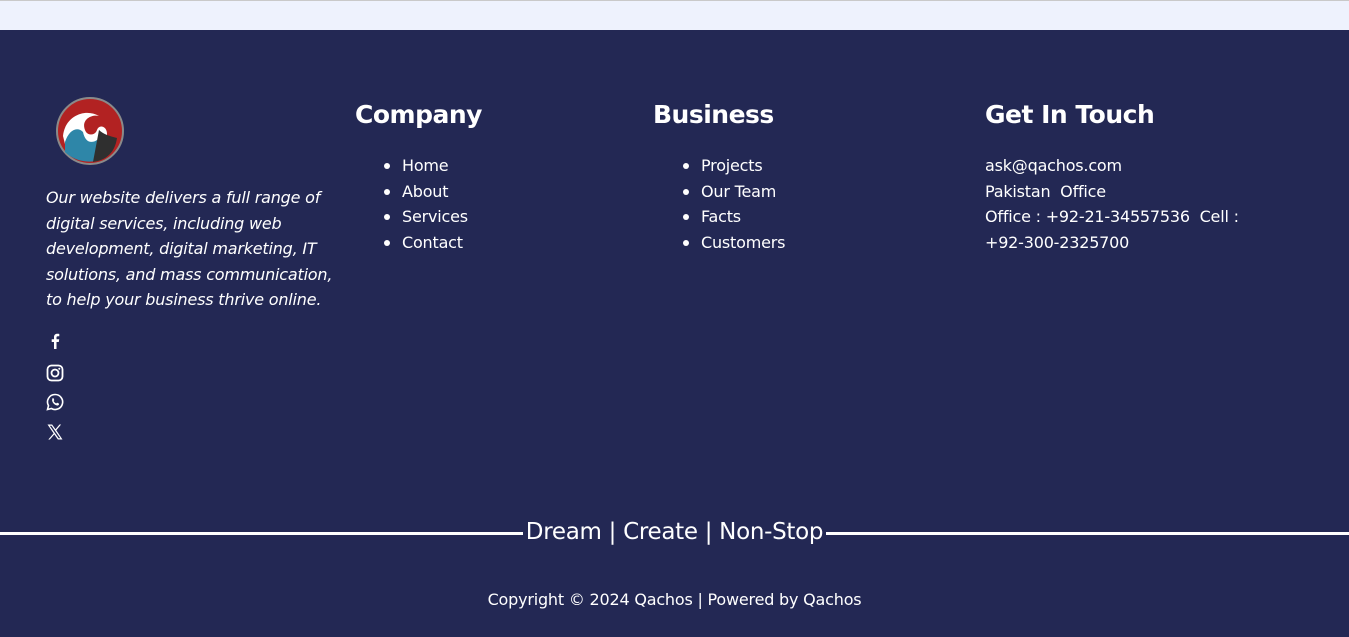 This screenshot has height=637, width=1349. Describe the element at coordinates (55, 341) in the screenshot. I see `facebook-icon` at that location.